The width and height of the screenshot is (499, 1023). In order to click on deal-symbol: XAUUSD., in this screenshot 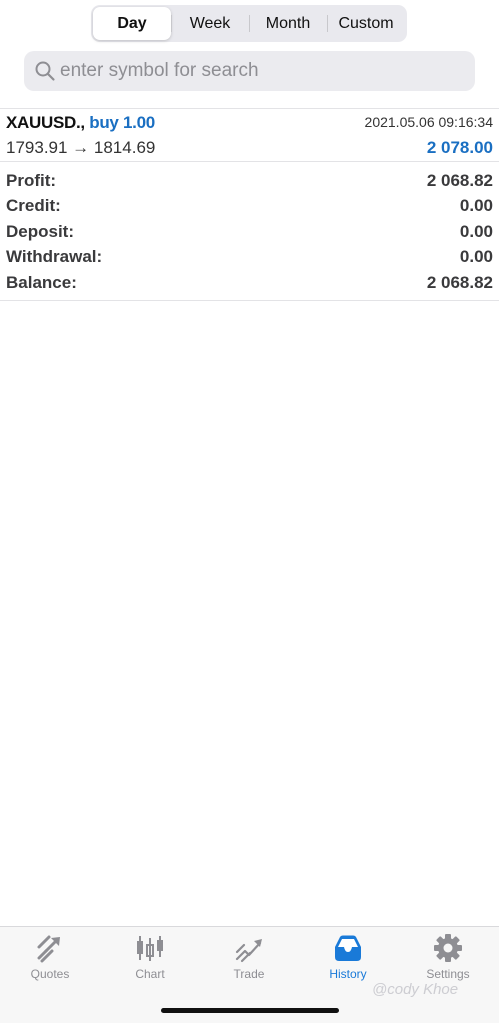, I will do `click(48, 122)`.